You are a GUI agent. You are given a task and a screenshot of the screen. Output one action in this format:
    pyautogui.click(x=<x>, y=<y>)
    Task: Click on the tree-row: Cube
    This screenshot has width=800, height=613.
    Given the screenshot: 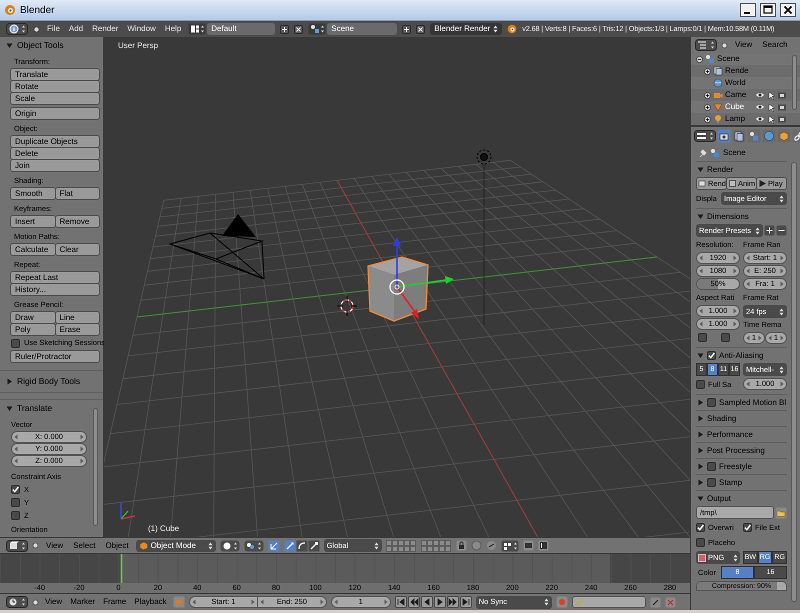 What is the action you would take?
    pyautogui.click(x=745, y=107)
    